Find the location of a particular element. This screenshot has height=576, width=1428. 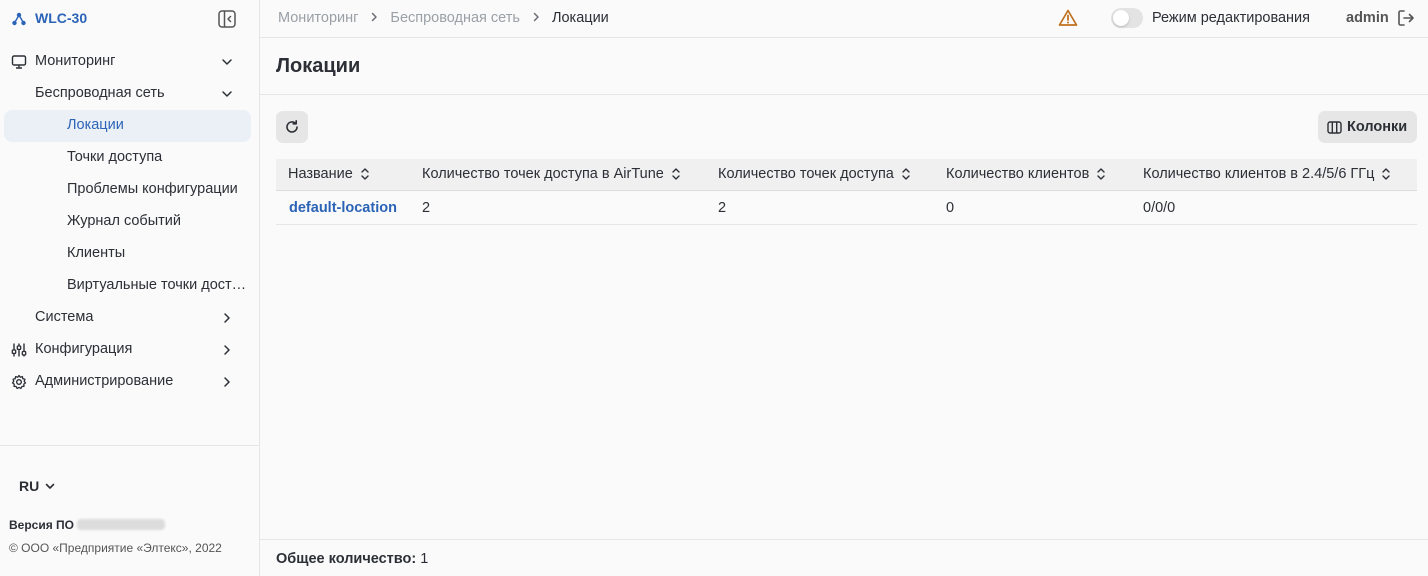

app-title: WLC-30 is located at coordinates (61, 18).